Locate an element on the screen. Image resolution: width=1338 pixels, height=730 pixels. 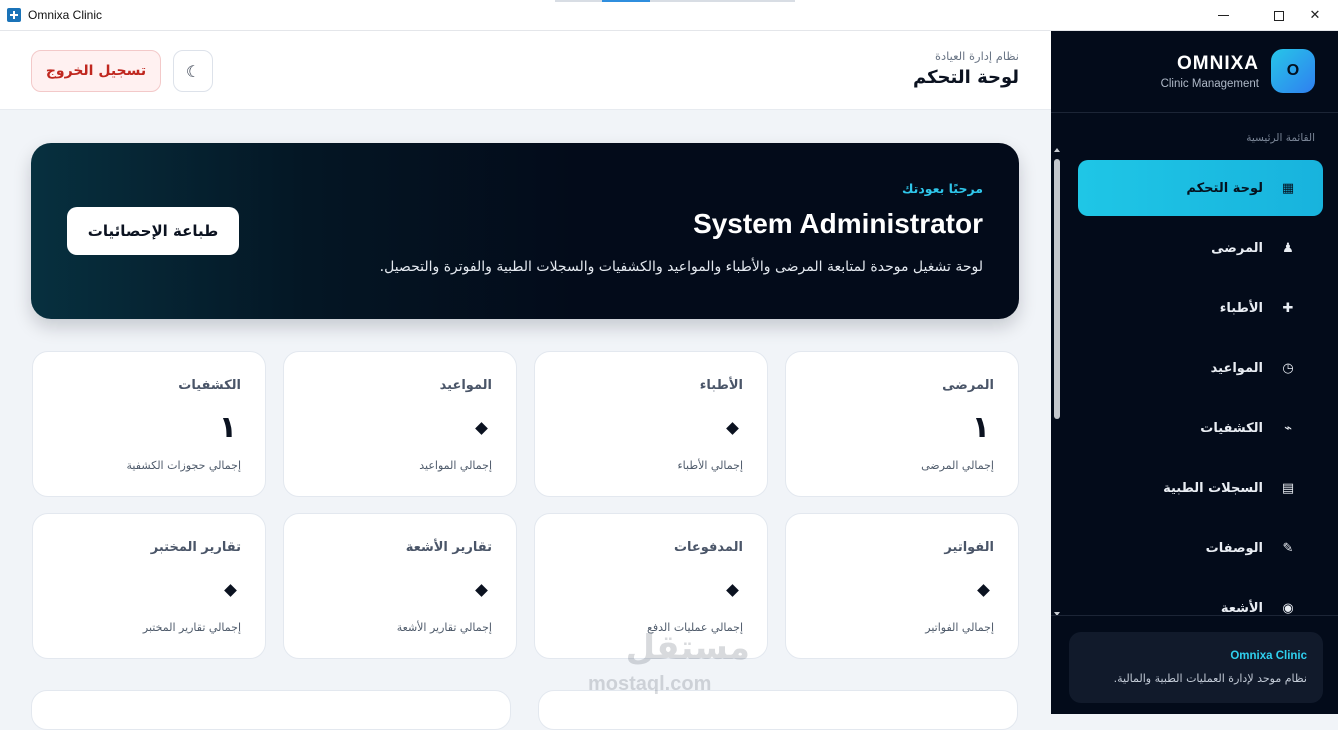
minimize-icon is located at coordinates (1223, 15).